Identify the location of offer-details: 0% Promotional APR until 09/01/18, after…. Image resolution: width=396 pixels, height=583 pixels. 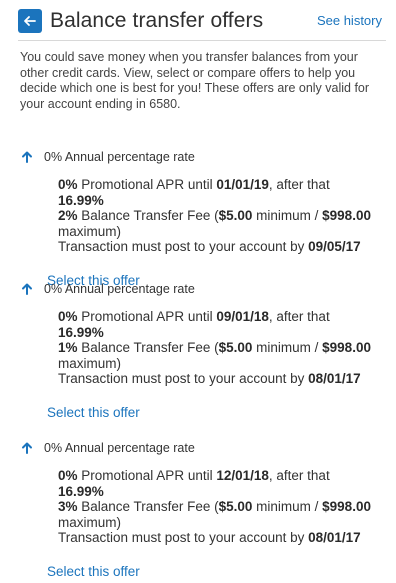
(218, 348).